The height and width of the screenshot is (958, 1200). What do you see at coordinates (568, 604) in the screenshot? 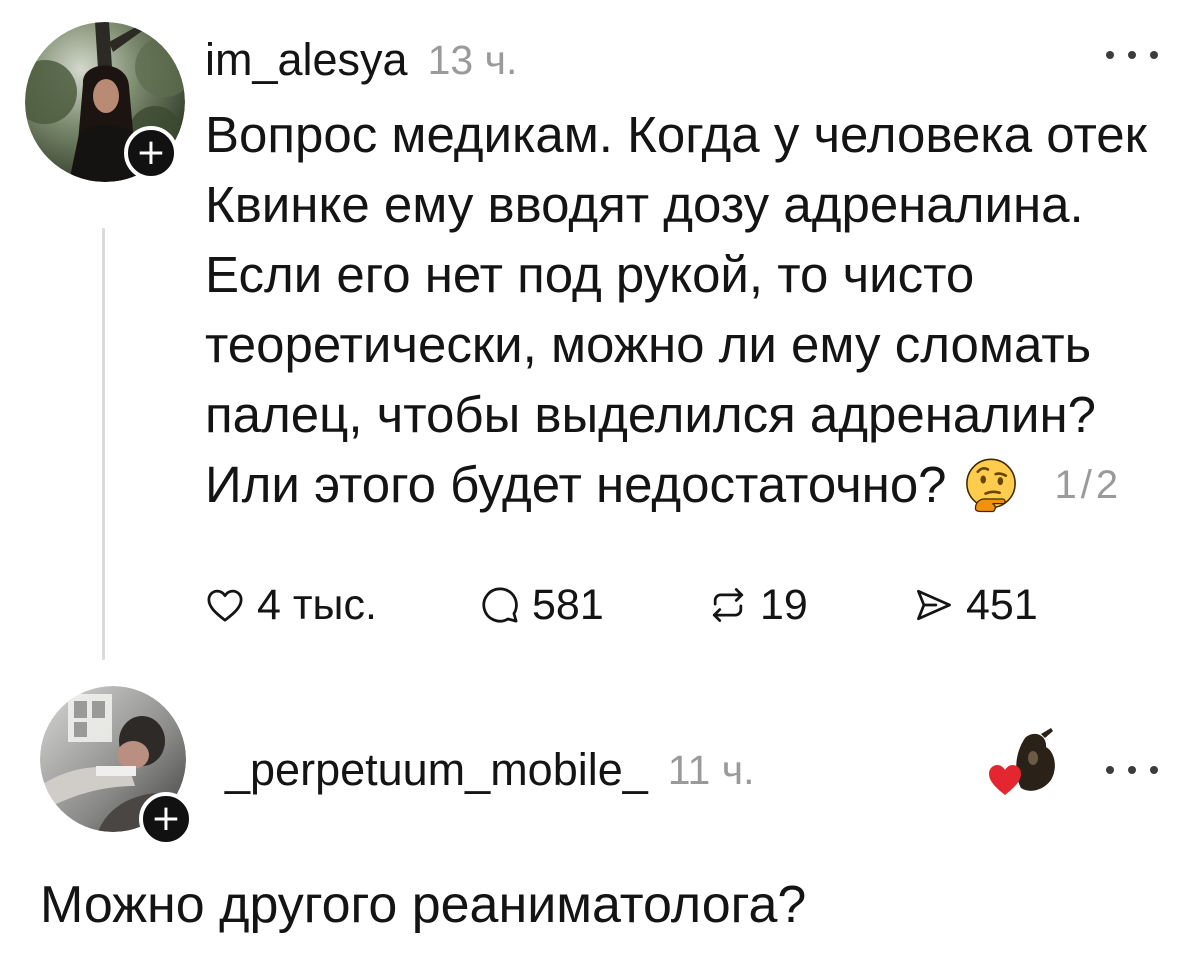
I see `reply-count: 581` at bounding box center [568, 604].